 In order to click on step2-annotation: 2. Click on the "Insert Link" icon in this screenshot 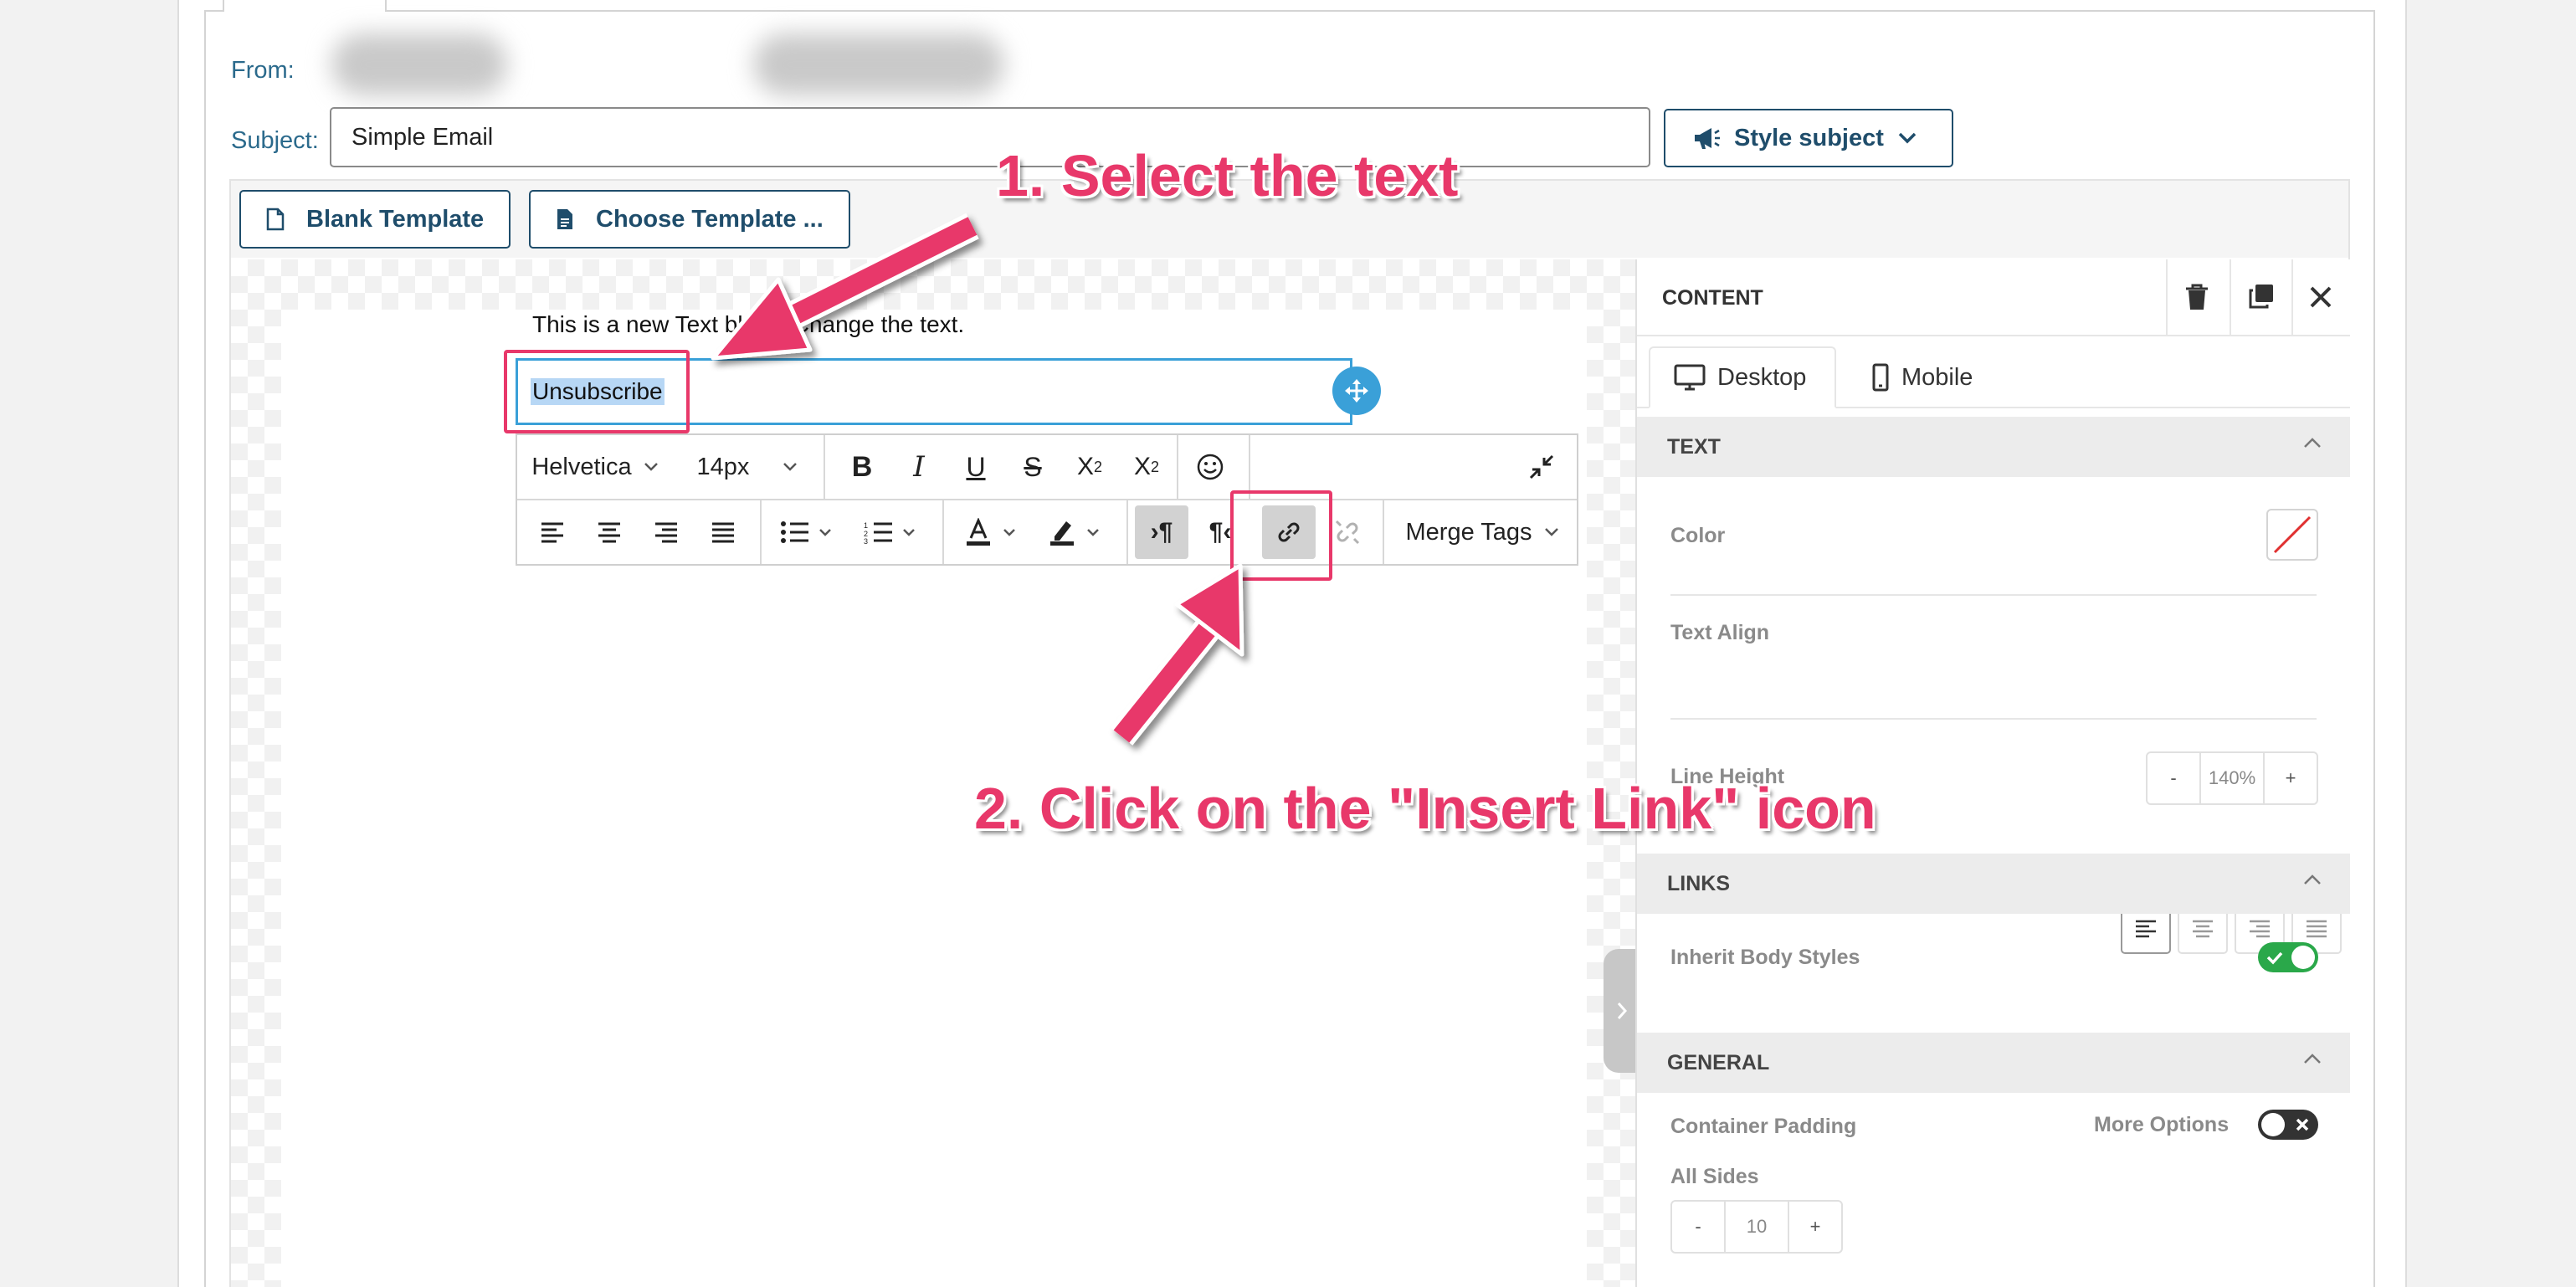, I will do `click(1425, 809)`.